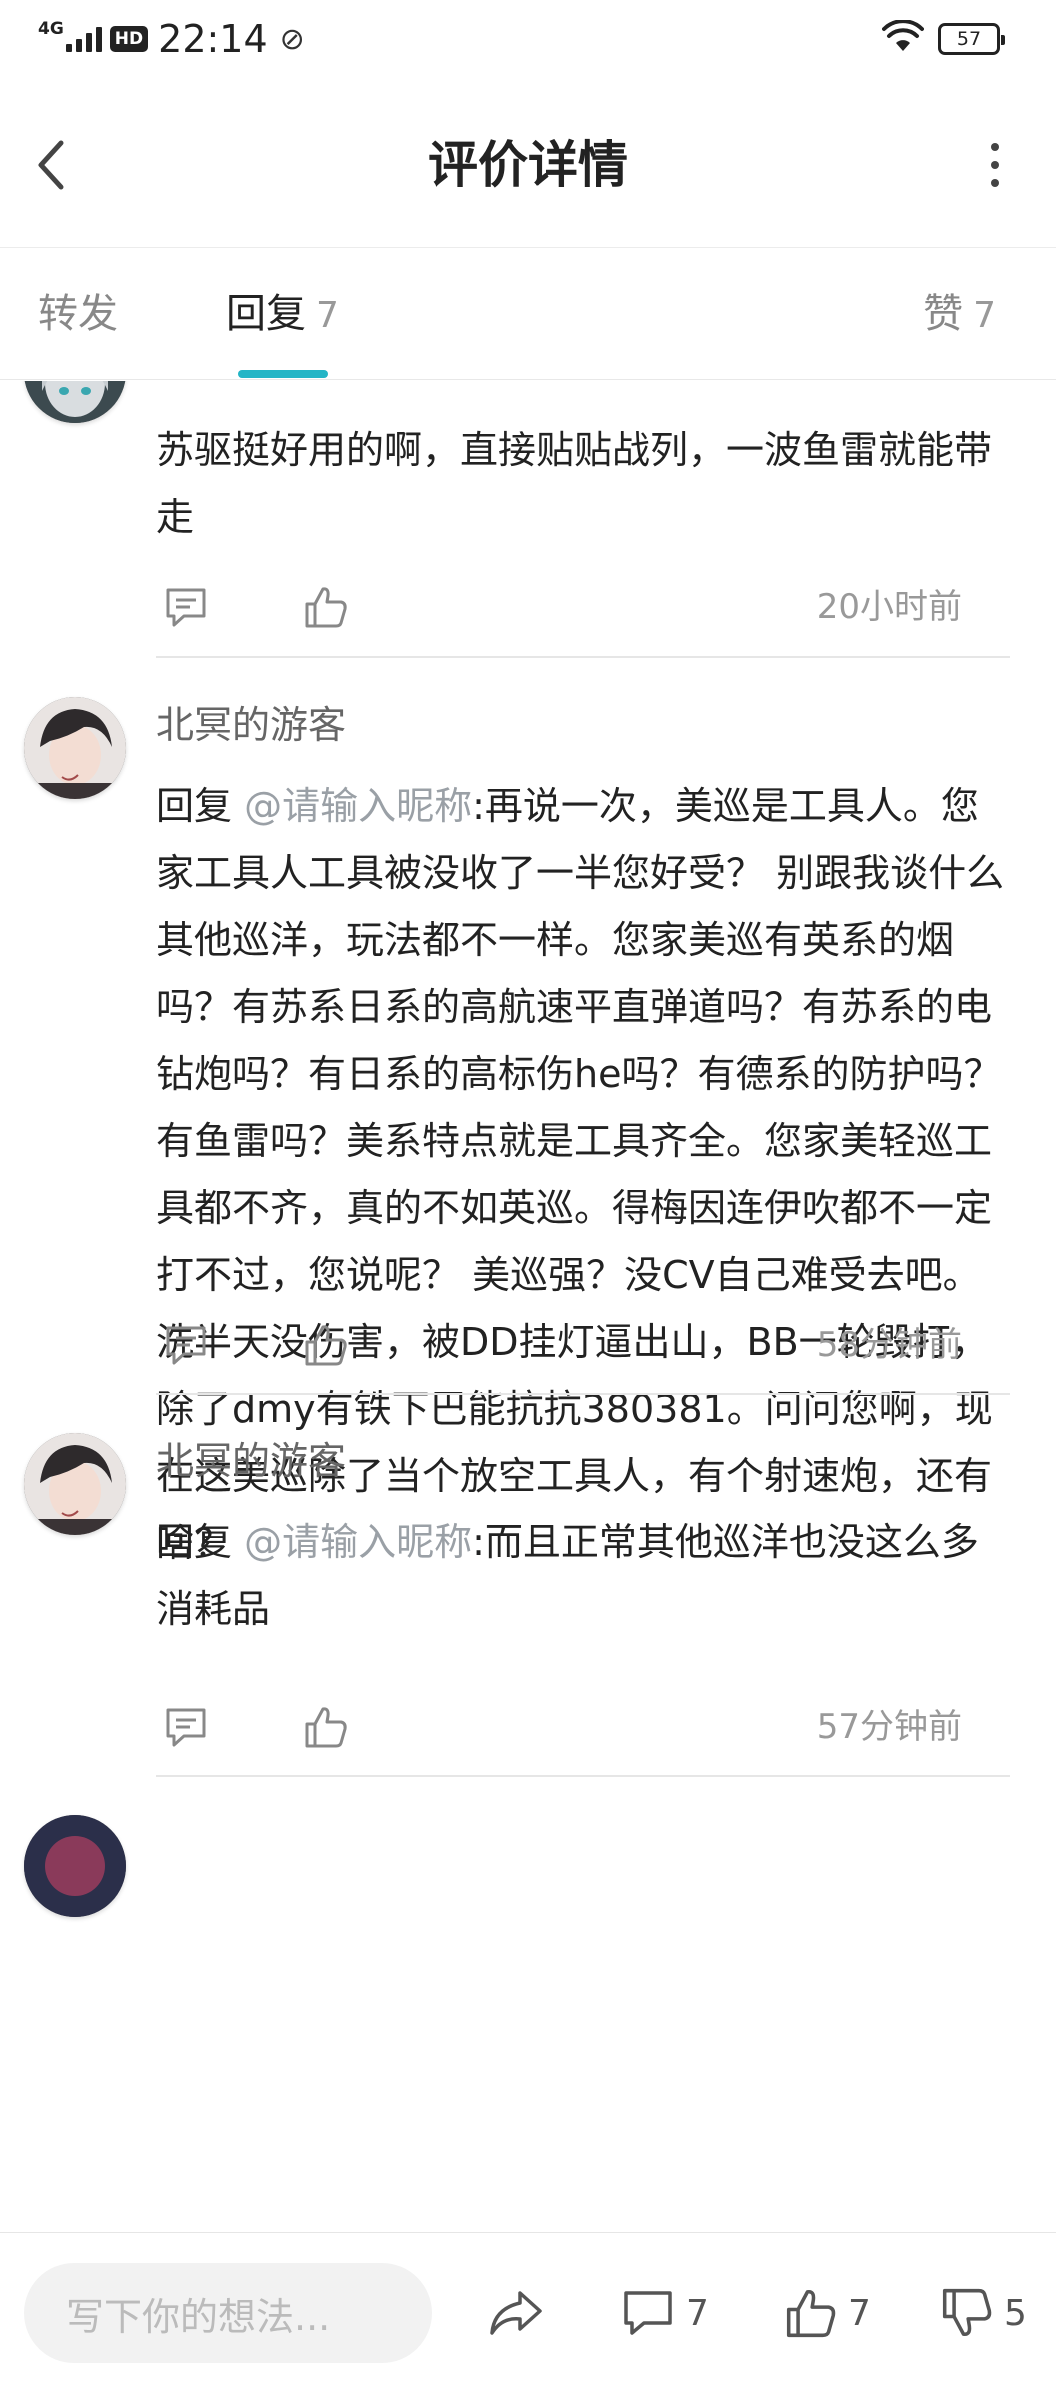 The width and height of the screenshot is (1056, 2383). Describe the element at coordinates (859, 2313) in the screenshot. I see `like-count: 7` at that location.